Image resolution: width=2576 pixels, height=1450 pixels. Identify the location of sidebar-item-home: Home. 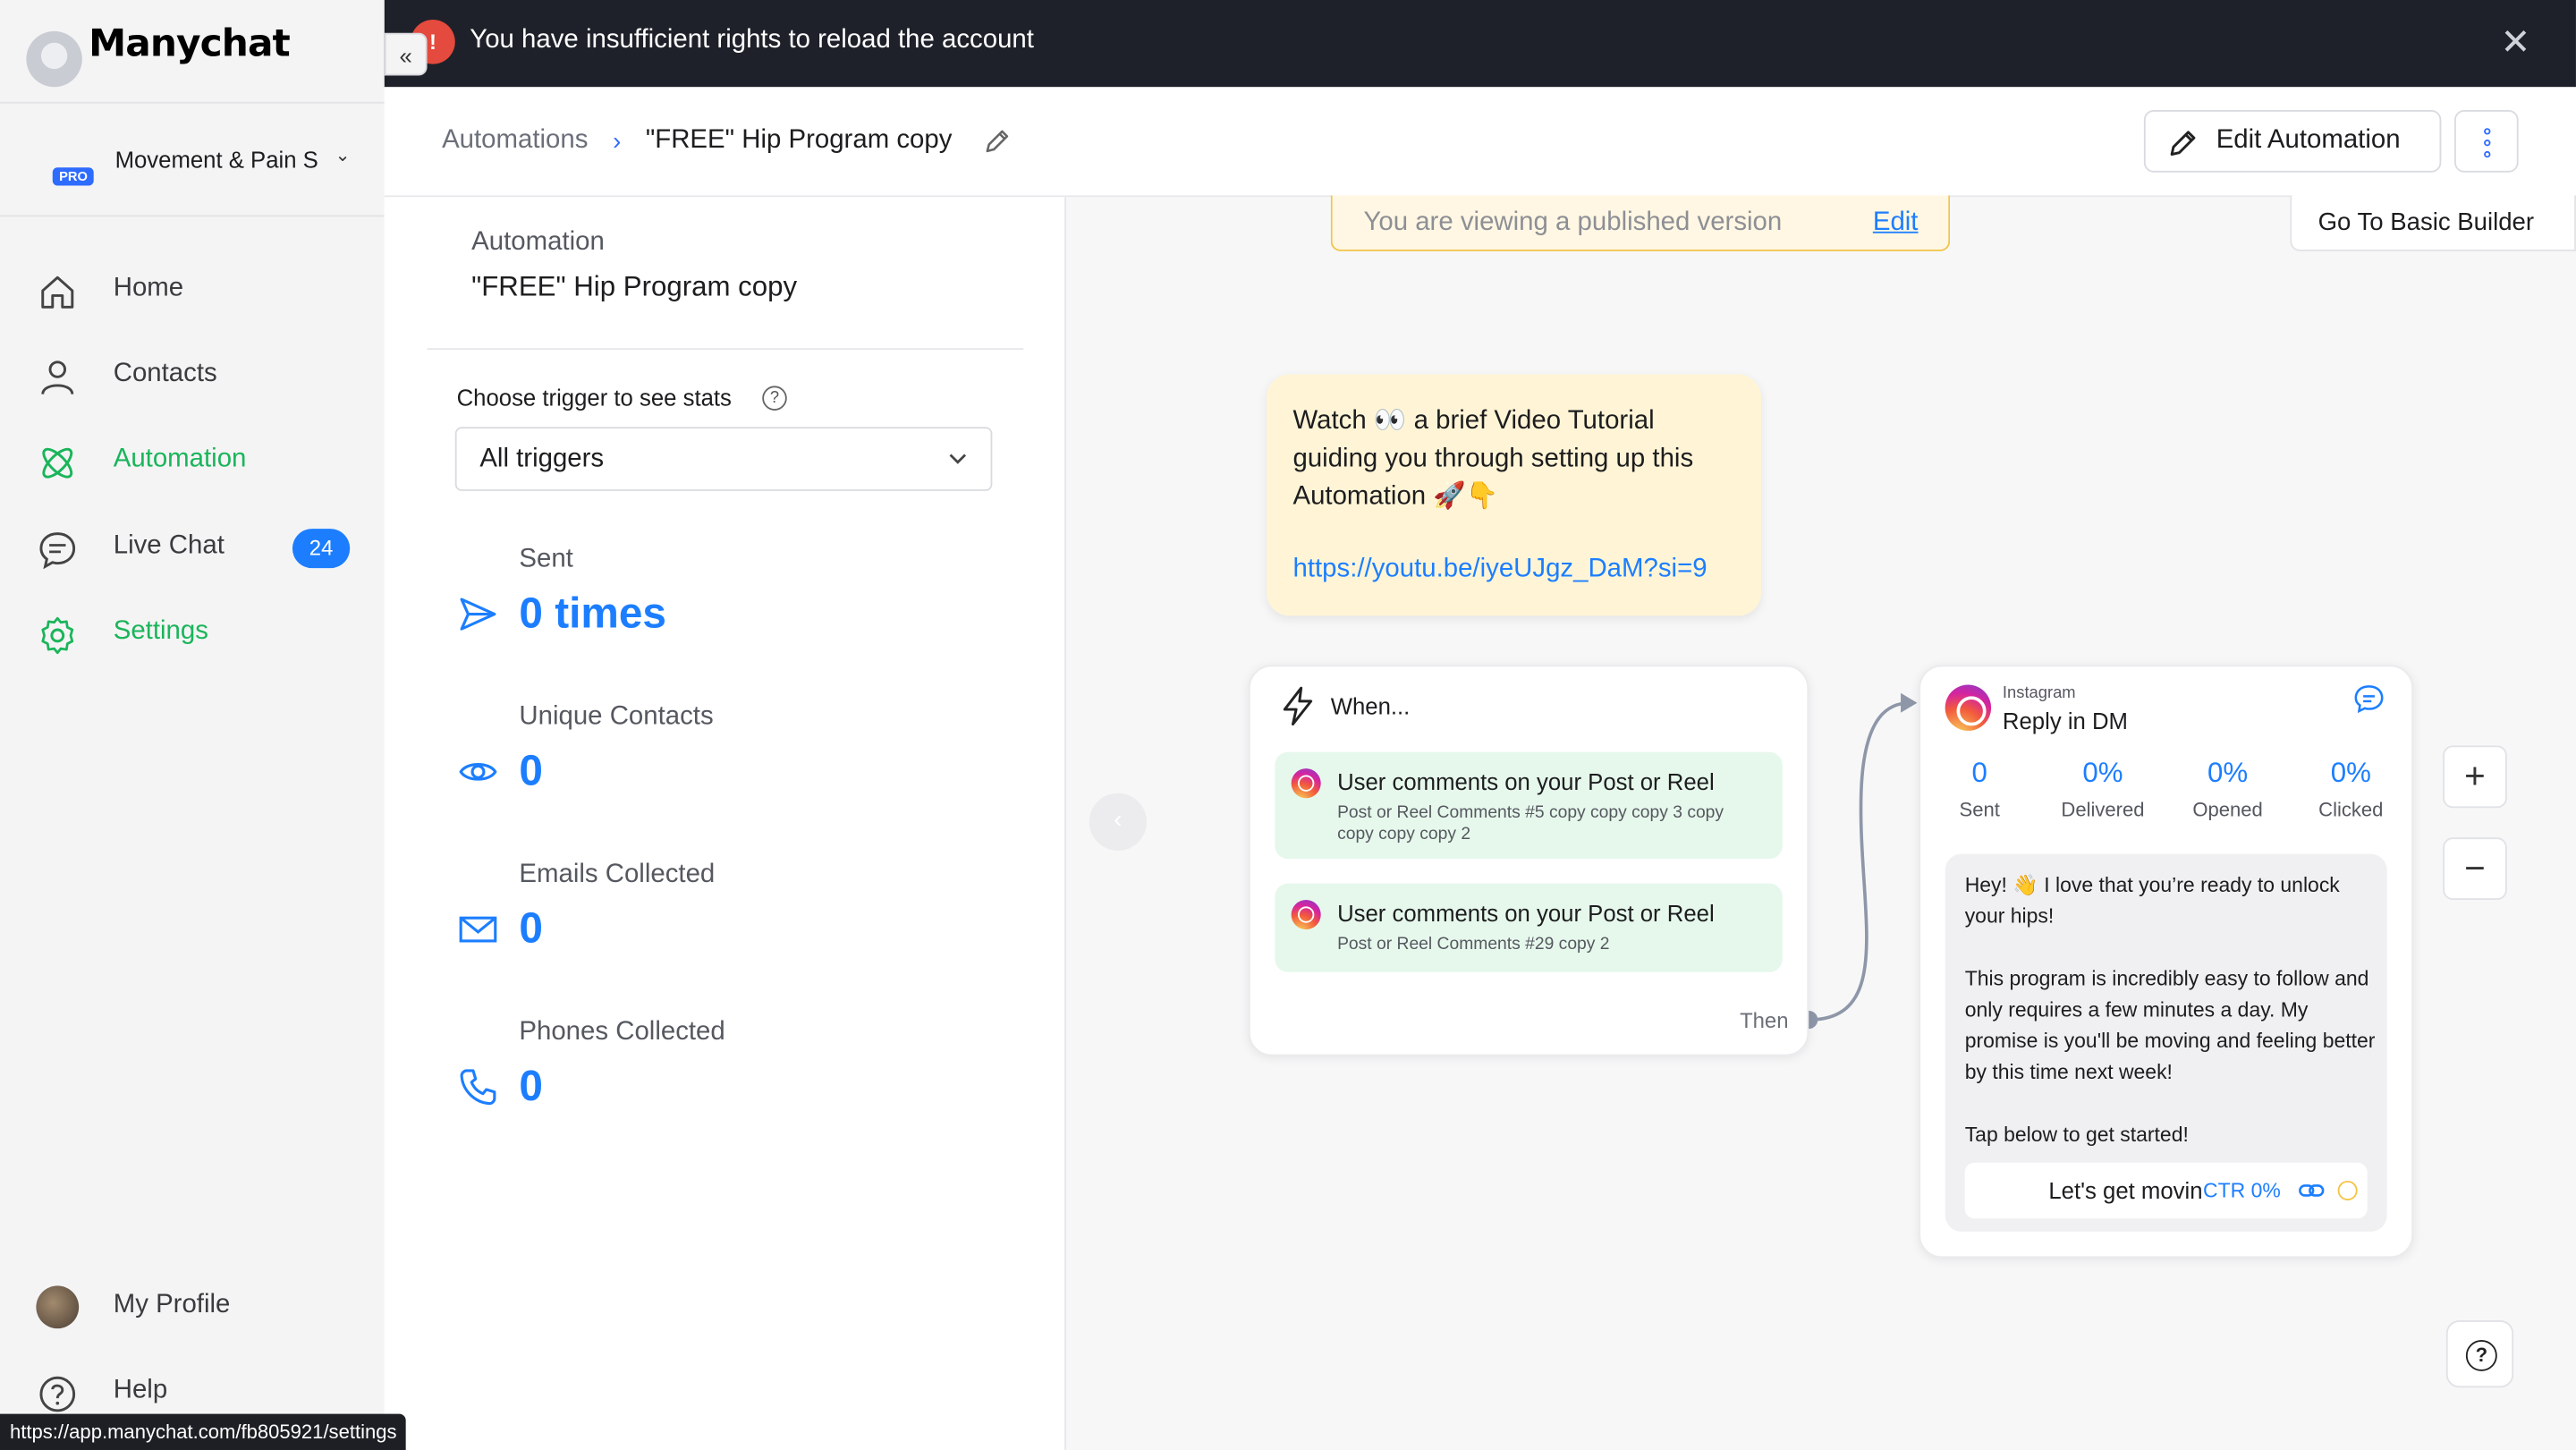
(192, 290).